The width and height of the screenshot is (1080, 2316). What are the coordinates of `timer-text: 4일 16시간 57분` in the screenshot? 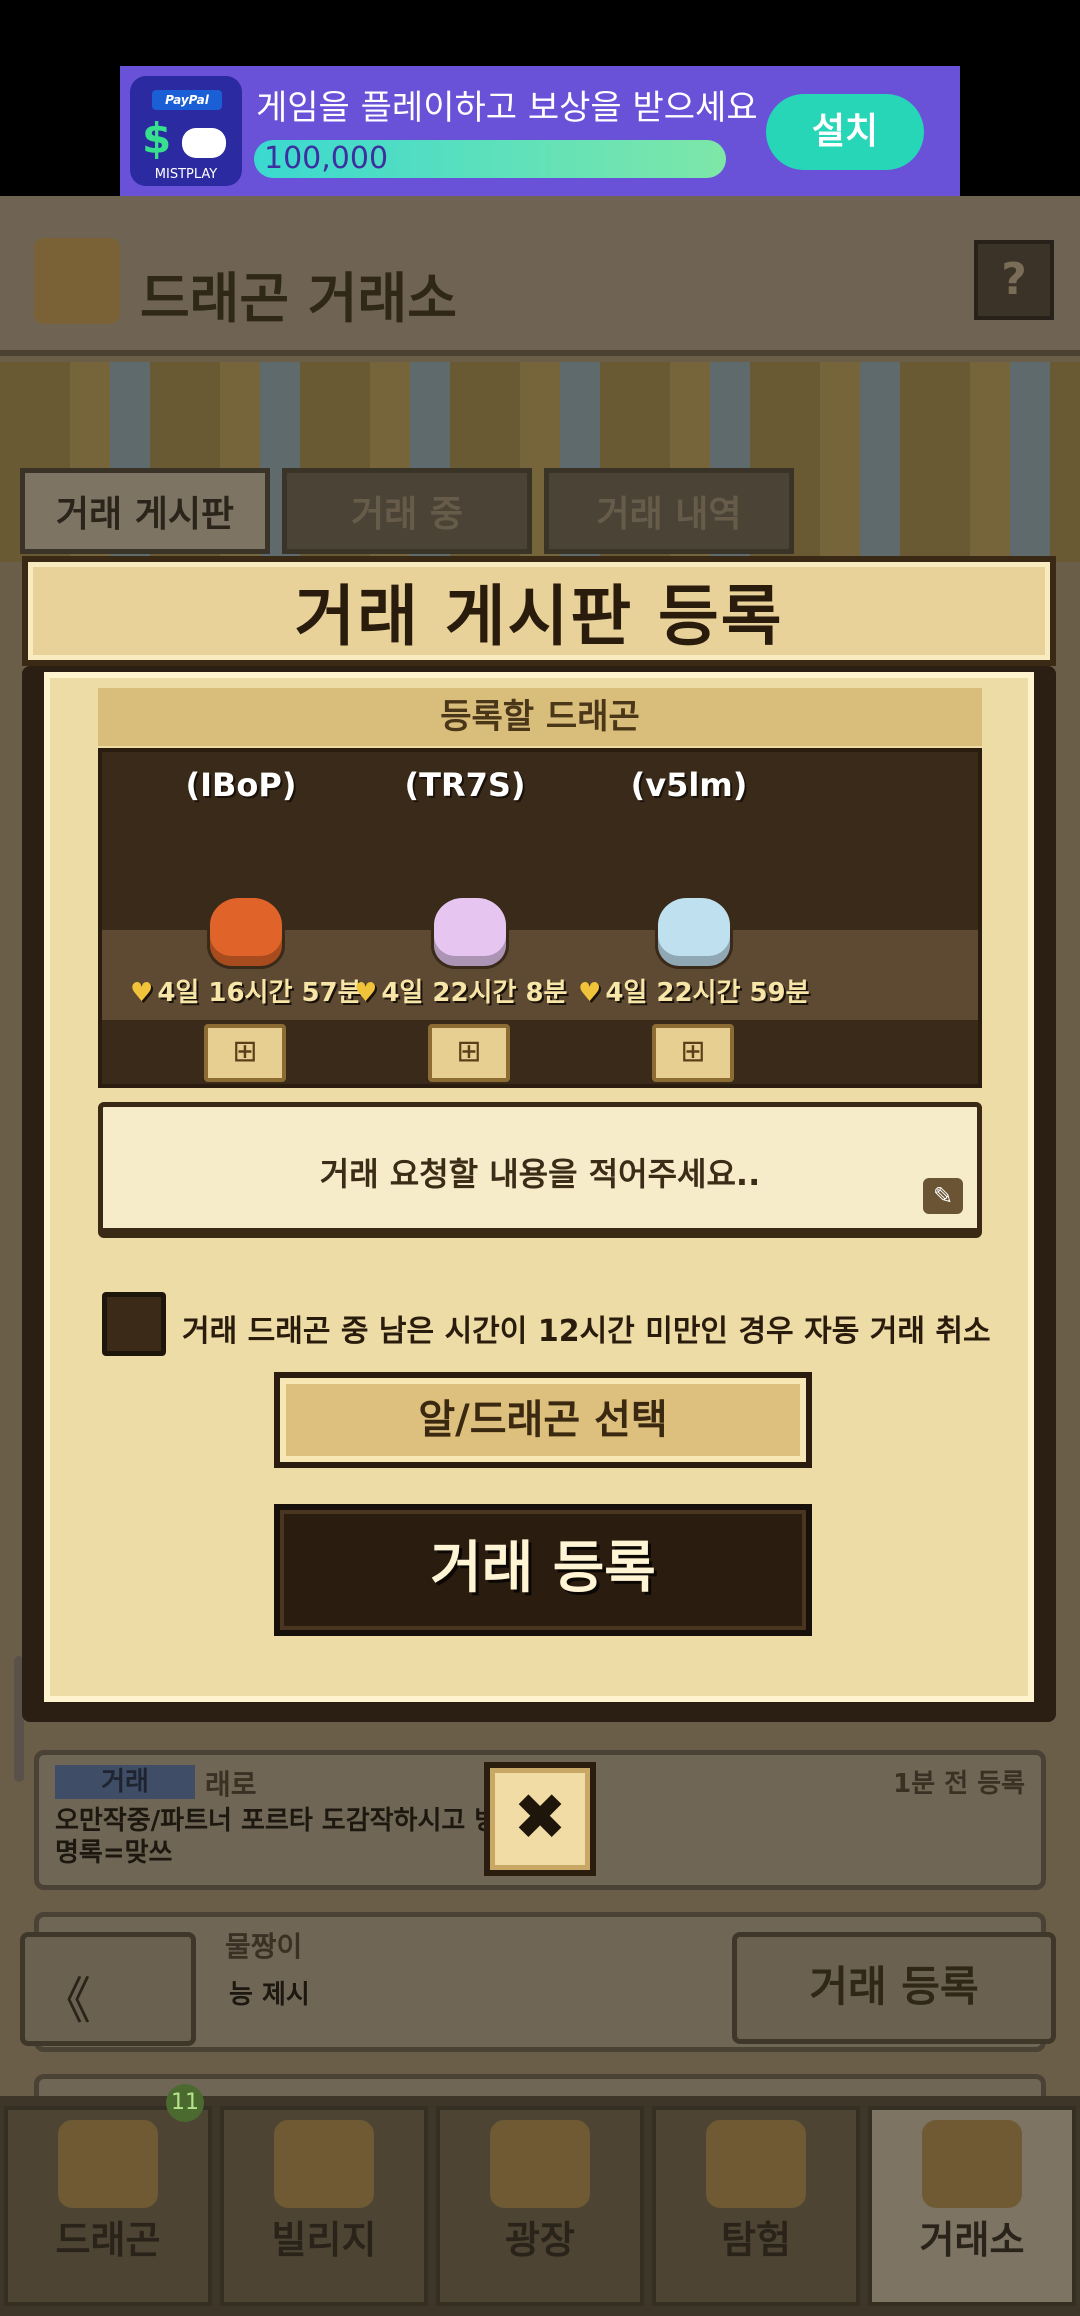 It's located at (259, 993).